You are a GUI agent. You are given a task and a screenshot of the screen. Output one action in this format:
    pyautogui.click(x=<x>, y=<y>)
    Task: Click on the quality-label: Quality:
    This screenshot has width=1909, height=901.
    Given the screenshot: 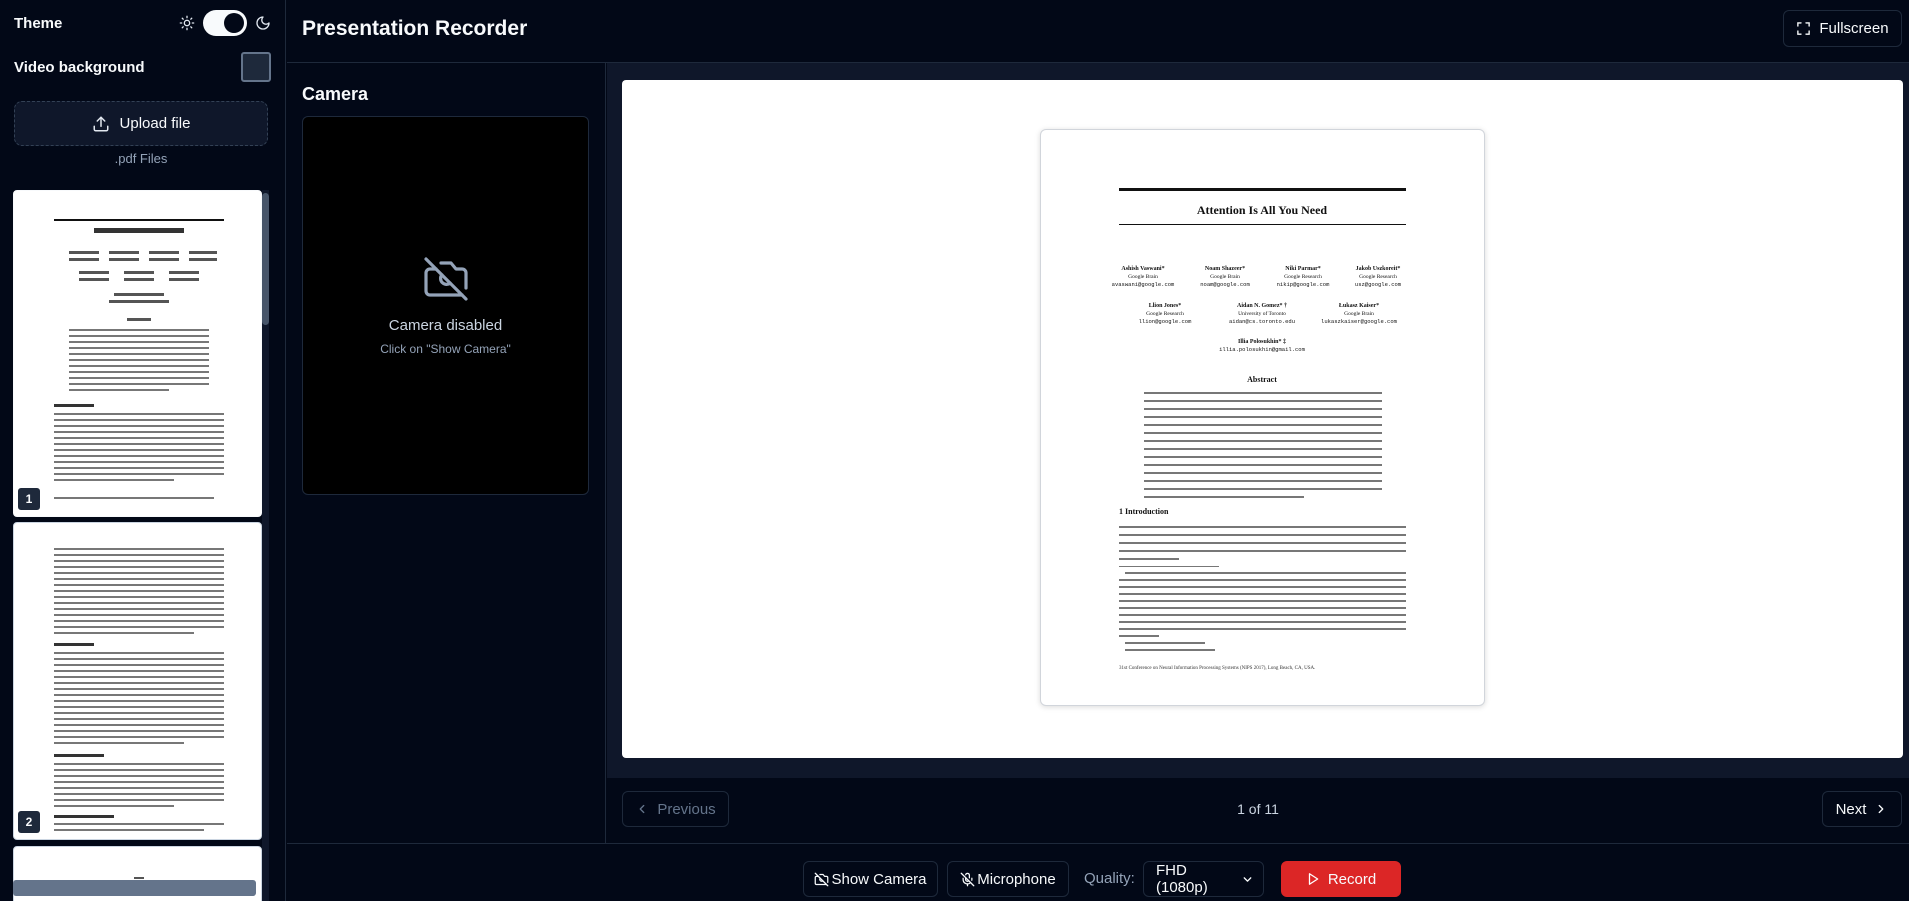 What is the action you would take?
    pyautogui.click(x=1109, y=878)
    